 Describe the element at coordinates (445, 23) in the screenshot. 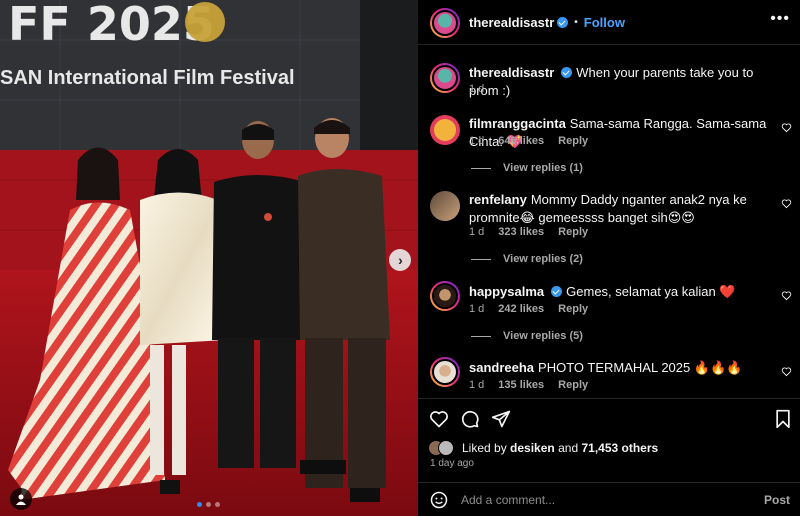

I see `author-avatar` at that location.